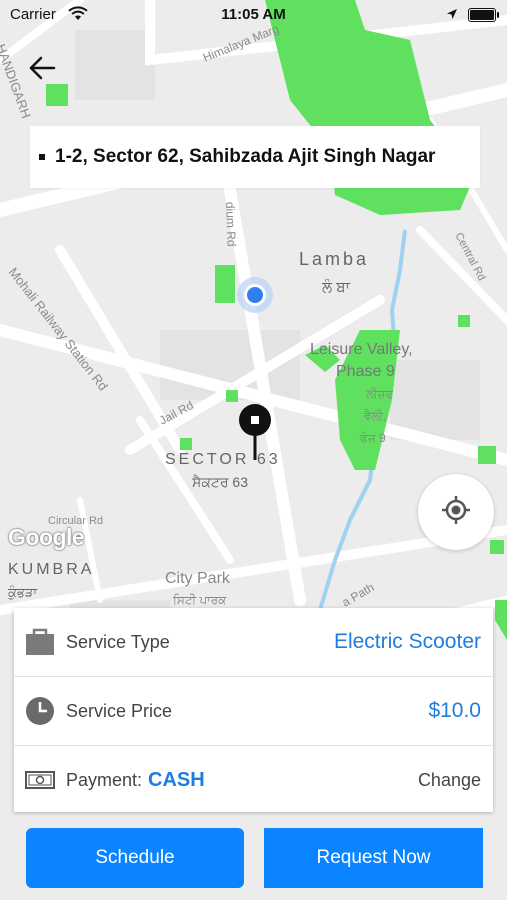  I want to click on map-label-city-park-pa: ਸਿਟੀ ਪਾਰਕ, so click(199, 600).